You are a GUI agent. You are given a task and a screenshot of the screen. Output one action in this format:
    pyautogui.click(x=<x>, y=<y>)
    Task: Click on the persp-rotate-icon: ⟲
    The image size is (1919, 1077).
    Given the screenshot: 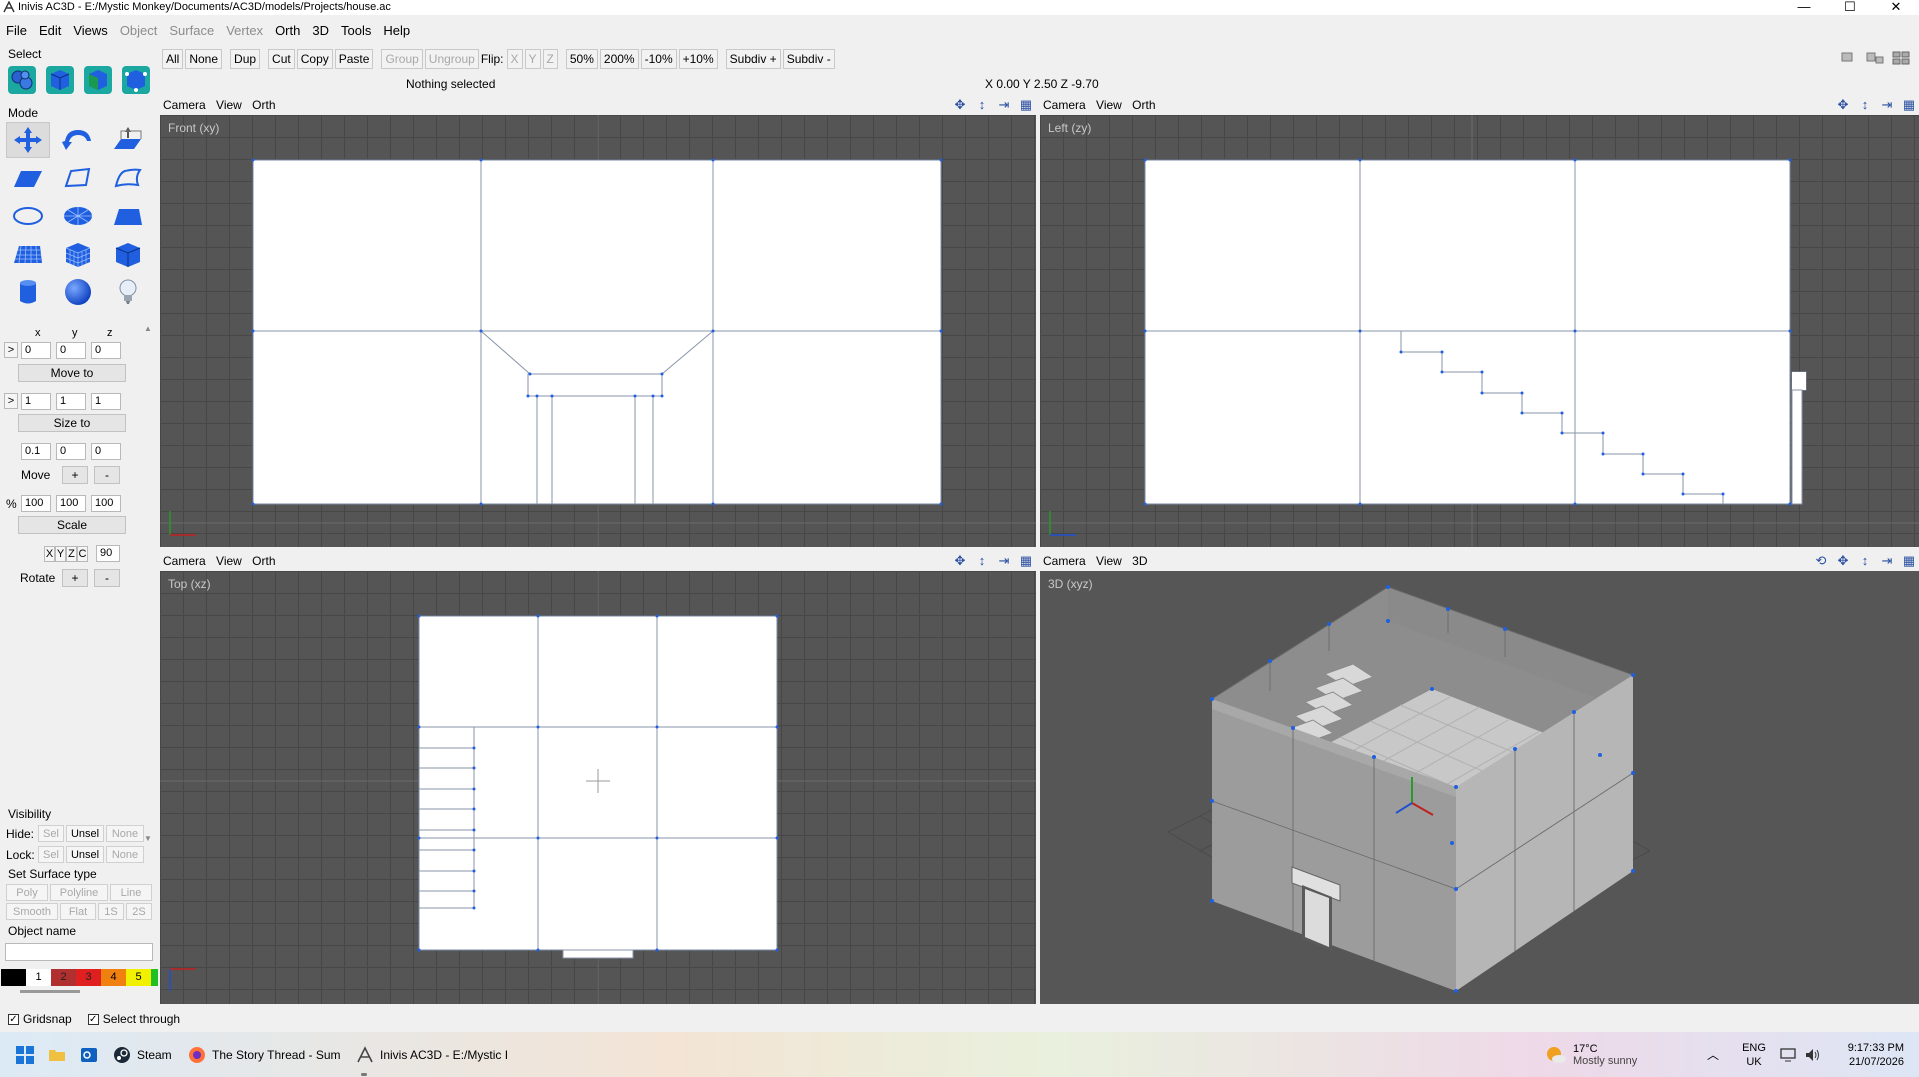 What is the action you would take?
    pyautogui.click(x=1821, y=561)
    